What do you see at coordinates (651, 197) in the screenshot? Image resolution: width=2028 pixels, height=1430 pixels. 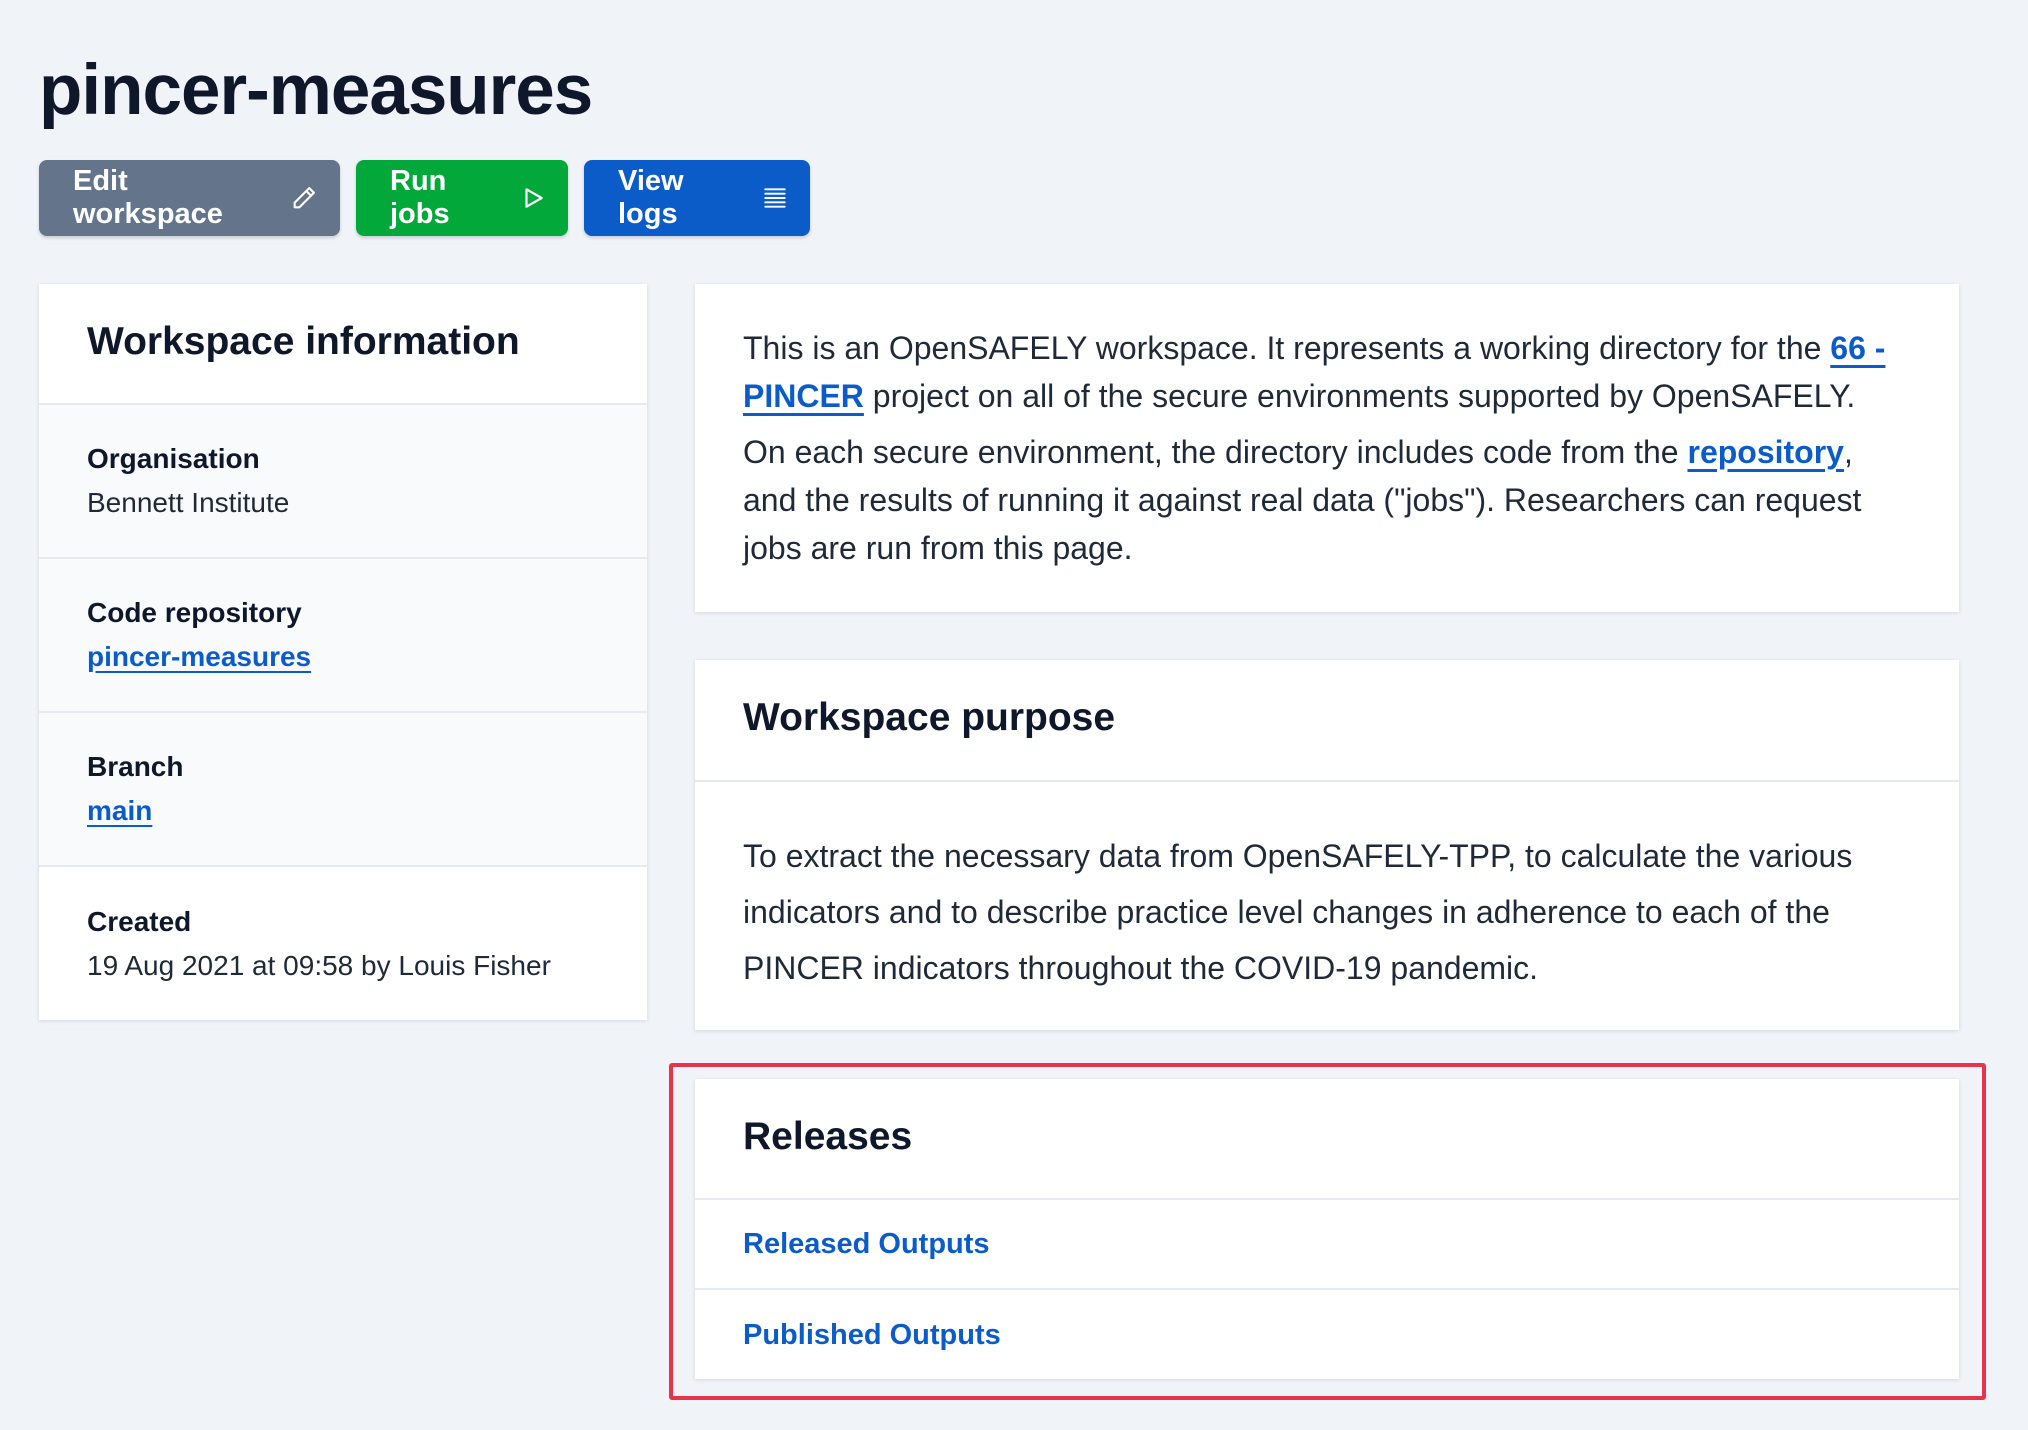 I see `view-logs-label: View logs` at bounding box center [651, 197].